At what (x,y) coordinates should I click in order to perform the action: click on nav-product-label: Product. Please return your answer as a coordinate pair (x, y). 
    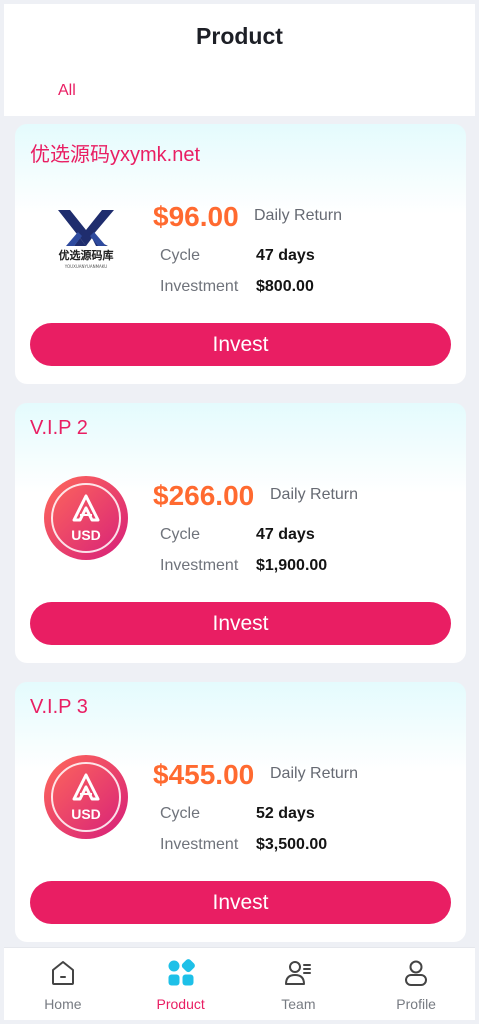
    Looking at the image, I should click on (180, 1004).